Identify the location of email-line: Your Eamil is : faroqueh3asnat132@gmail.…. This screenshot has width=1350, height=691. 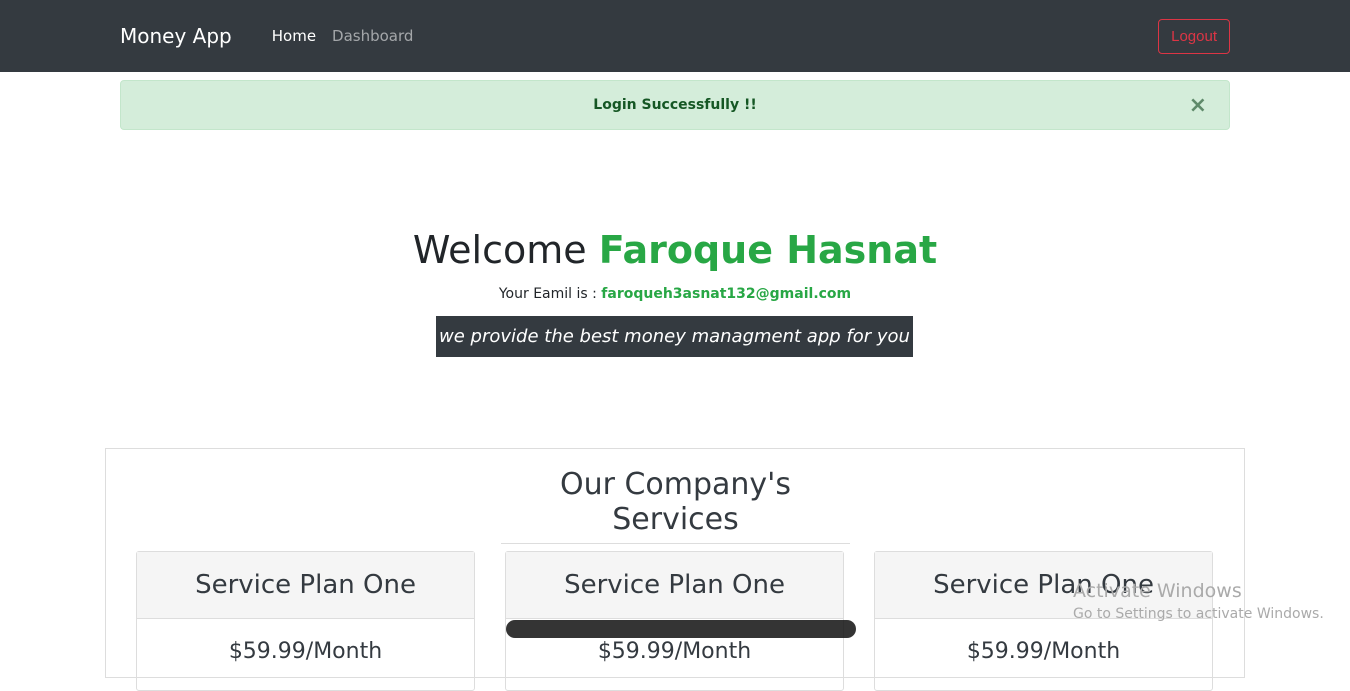
(675, 294).